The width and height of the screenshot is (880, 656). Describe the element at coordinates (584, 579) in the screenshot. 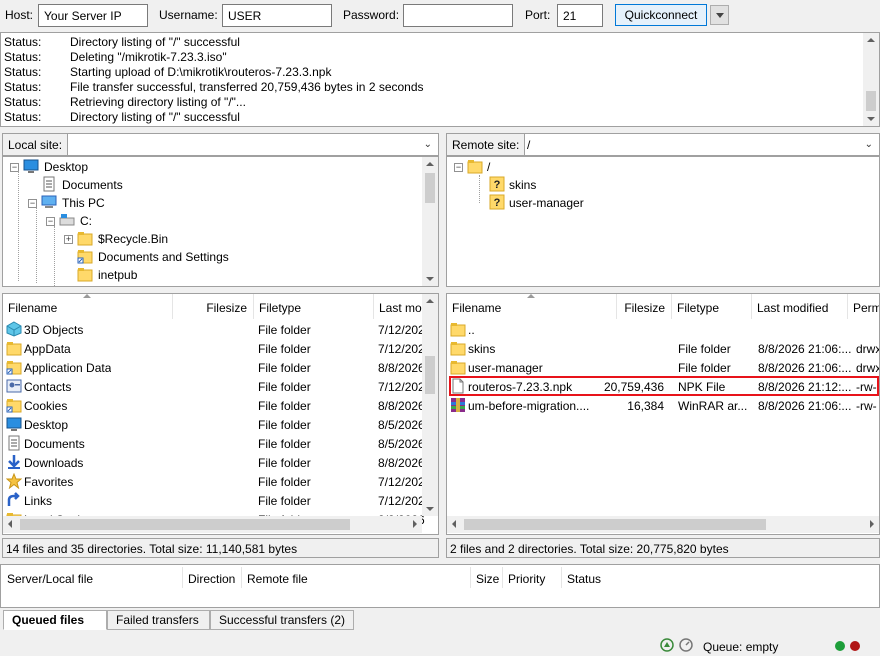

I see `queue-column-header: Status` at that location.